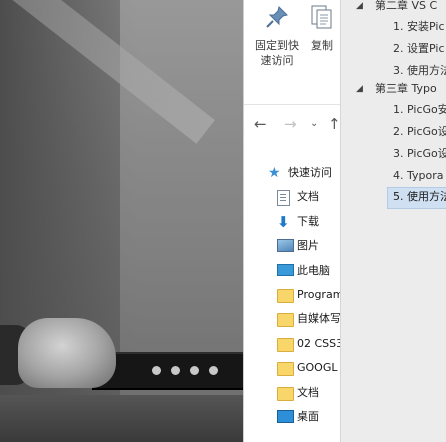 The image size is (446, 442). I want to click on outline-subheading-text: 2. 设置Pic, so click(419, 48).